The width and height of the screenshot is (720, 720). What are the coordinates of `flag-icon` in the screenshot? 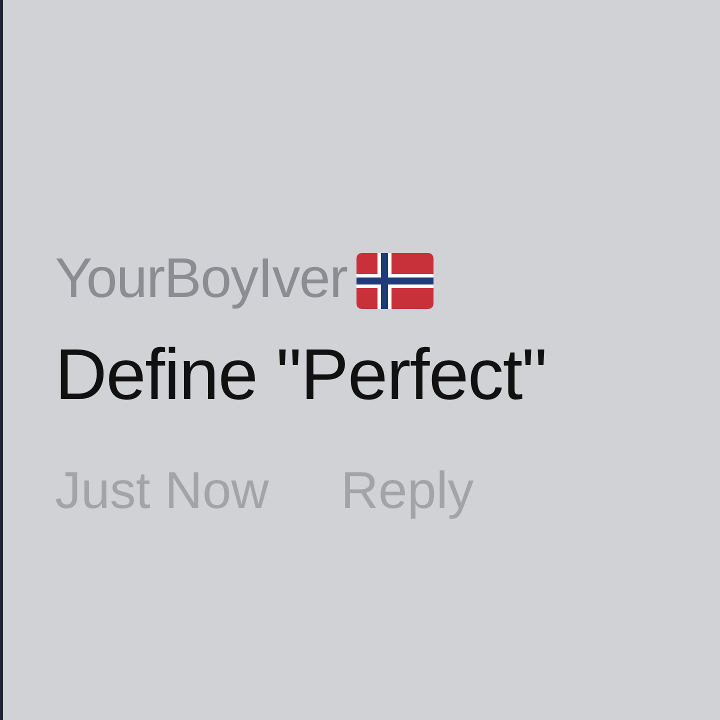 It's located at (395, 281).